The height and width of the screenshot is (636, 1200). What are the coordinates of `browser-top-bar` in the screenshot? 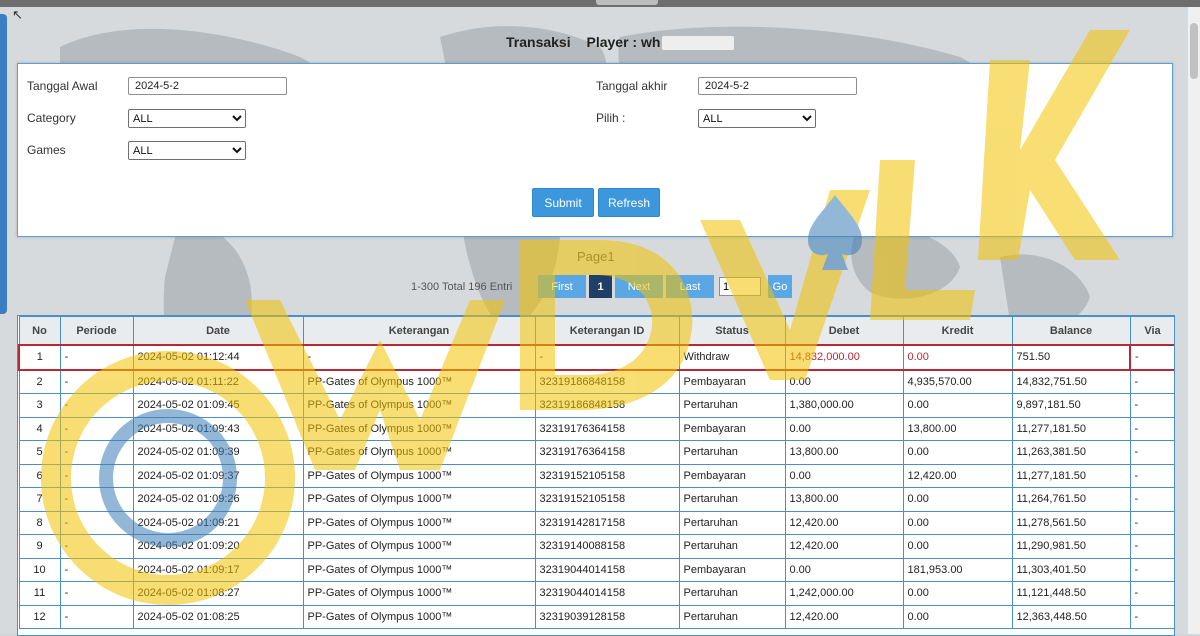 It's located at (600, 3).